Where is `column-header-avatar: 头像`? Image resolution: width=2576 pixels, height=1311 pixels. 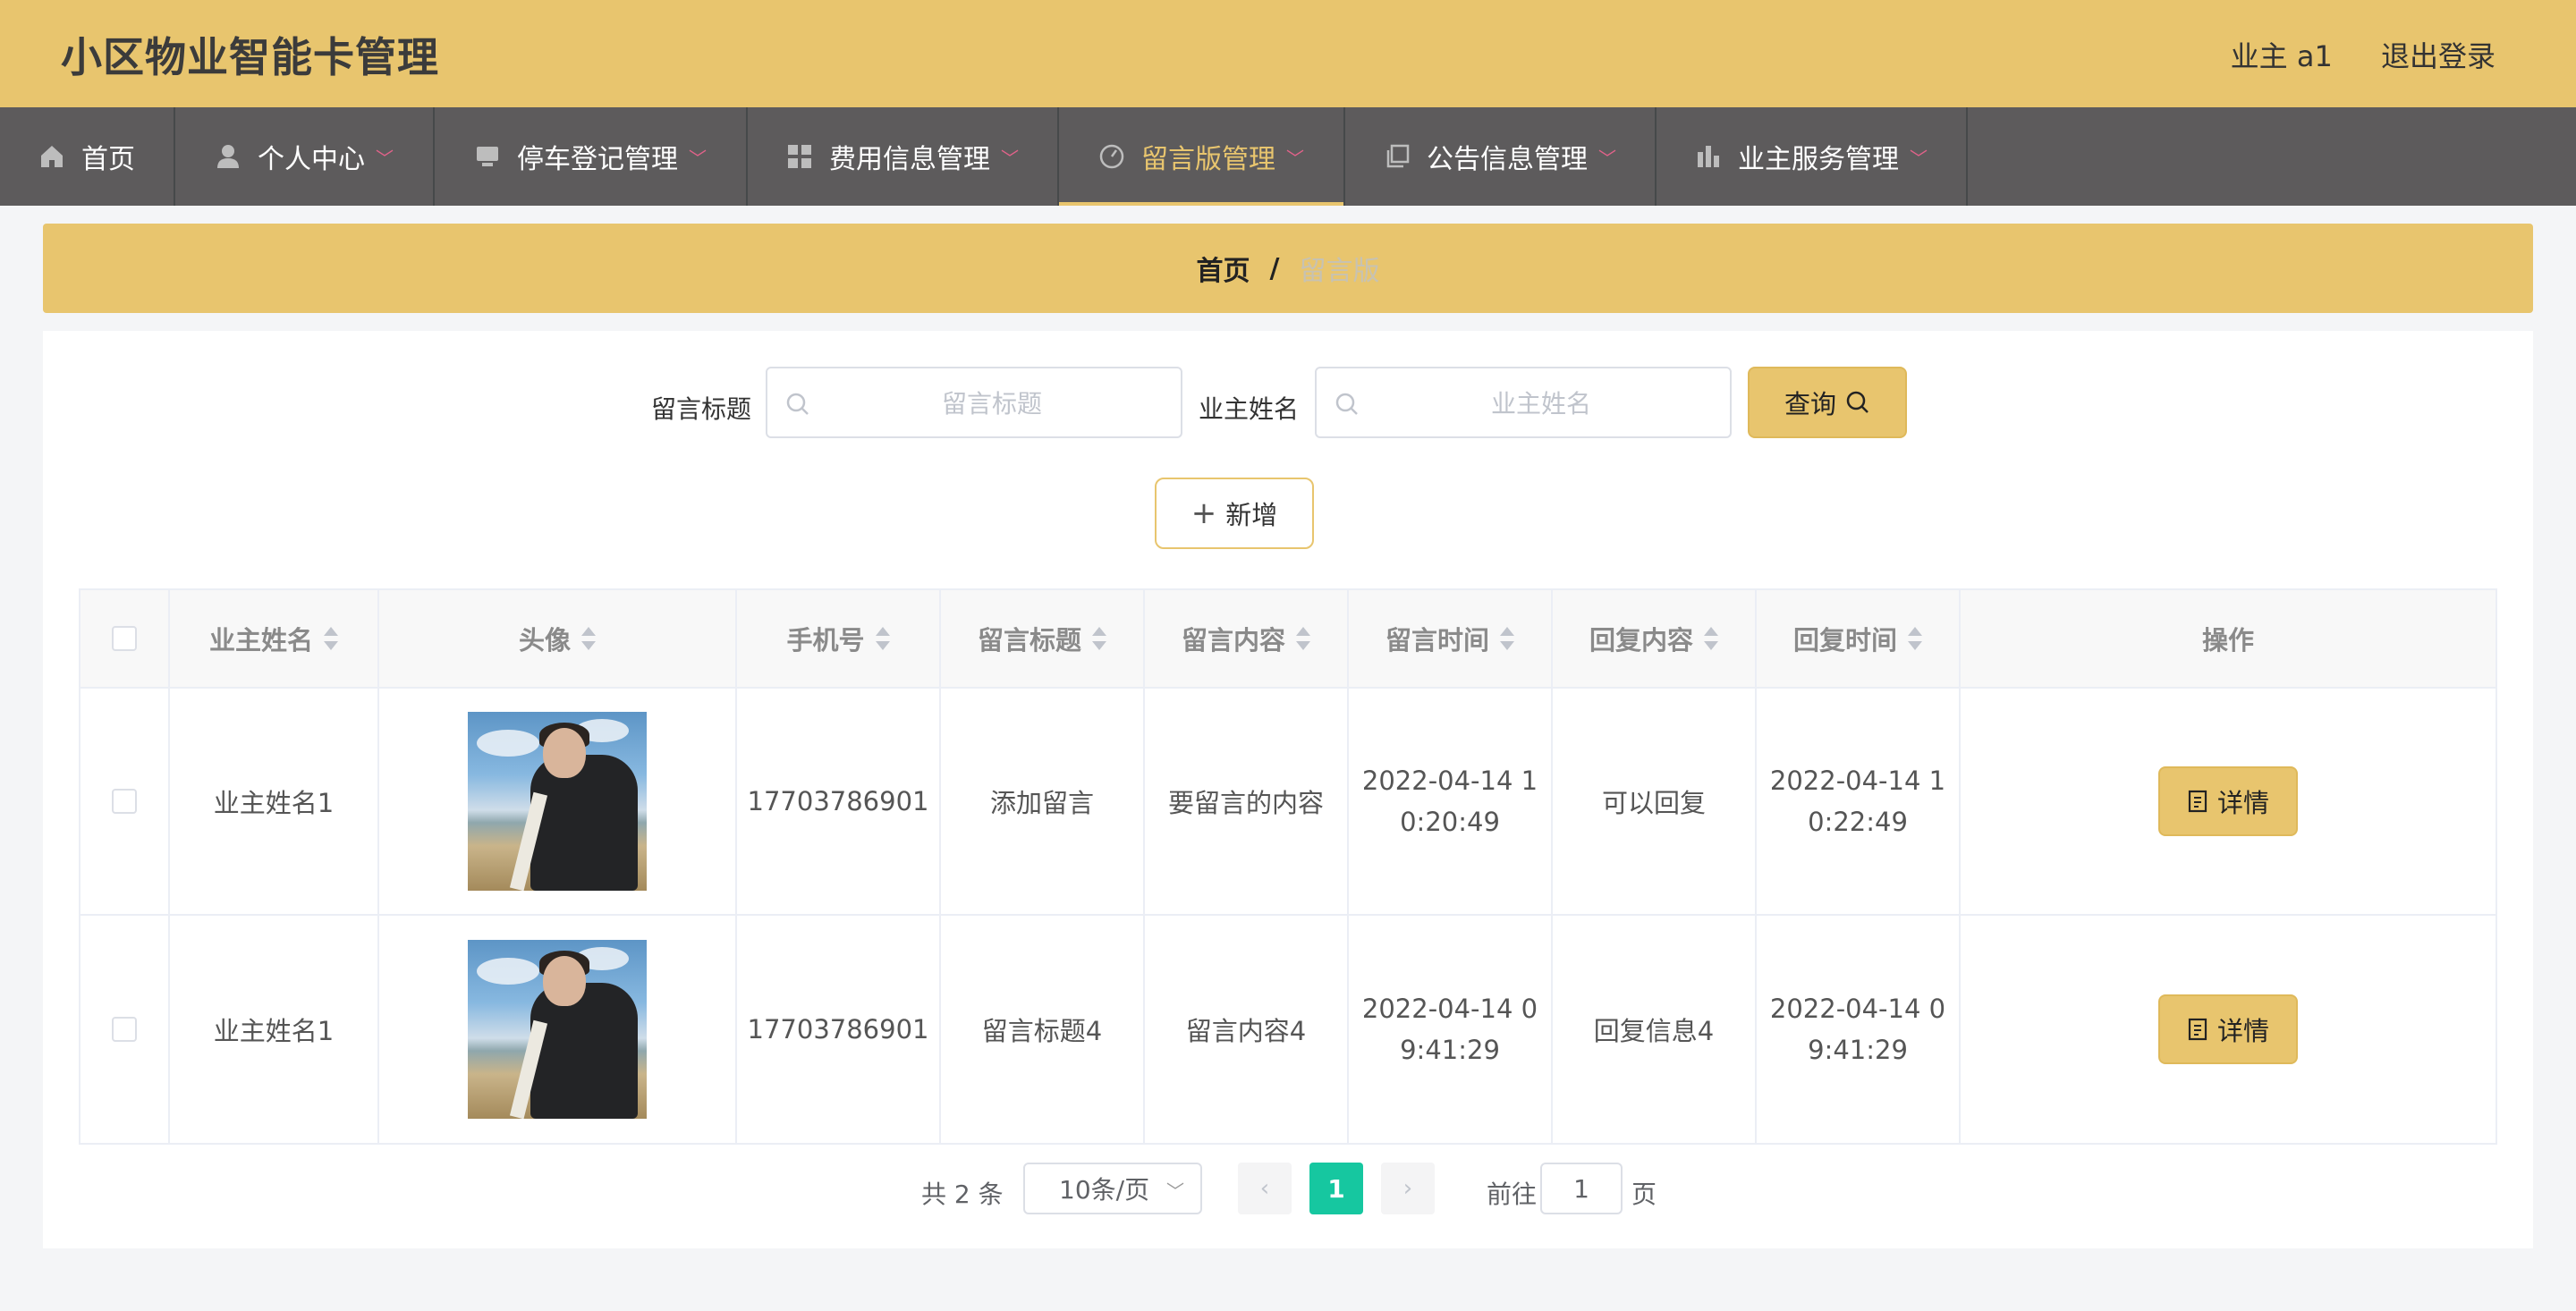 column-header-avatar: 头像 is located at coordinates (558, 638).